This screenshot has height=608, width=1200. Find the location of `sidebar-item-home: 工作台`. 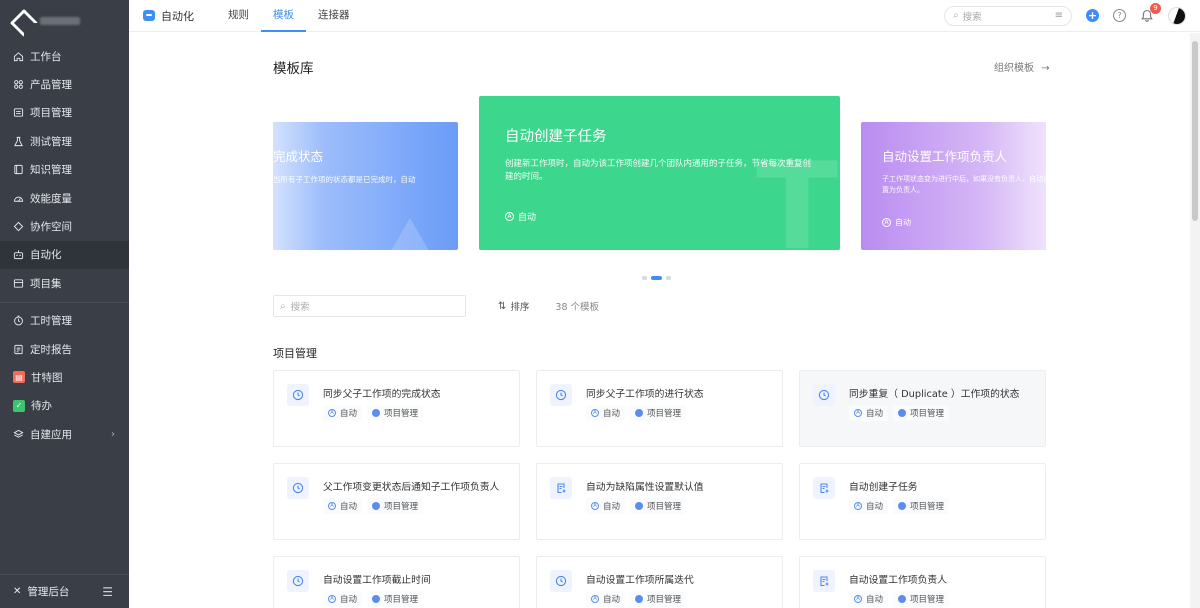

sidebar-item-home: 工作台 is located at coordinates (64, 56).